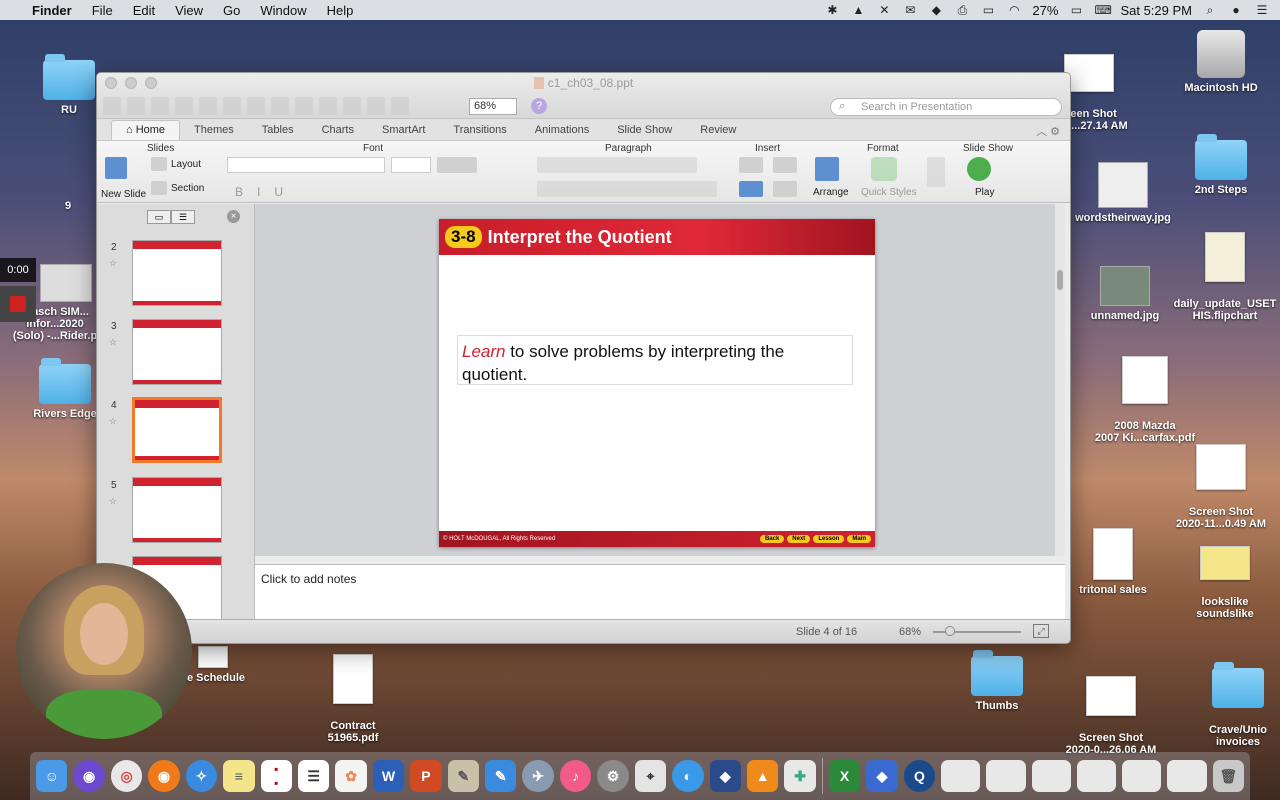 The height and width of the screenshot is (800, 1280). Describe the element at coordinates (126, 776) in the screenshot. I see `chrome-dock-icon: ◎` at that location.